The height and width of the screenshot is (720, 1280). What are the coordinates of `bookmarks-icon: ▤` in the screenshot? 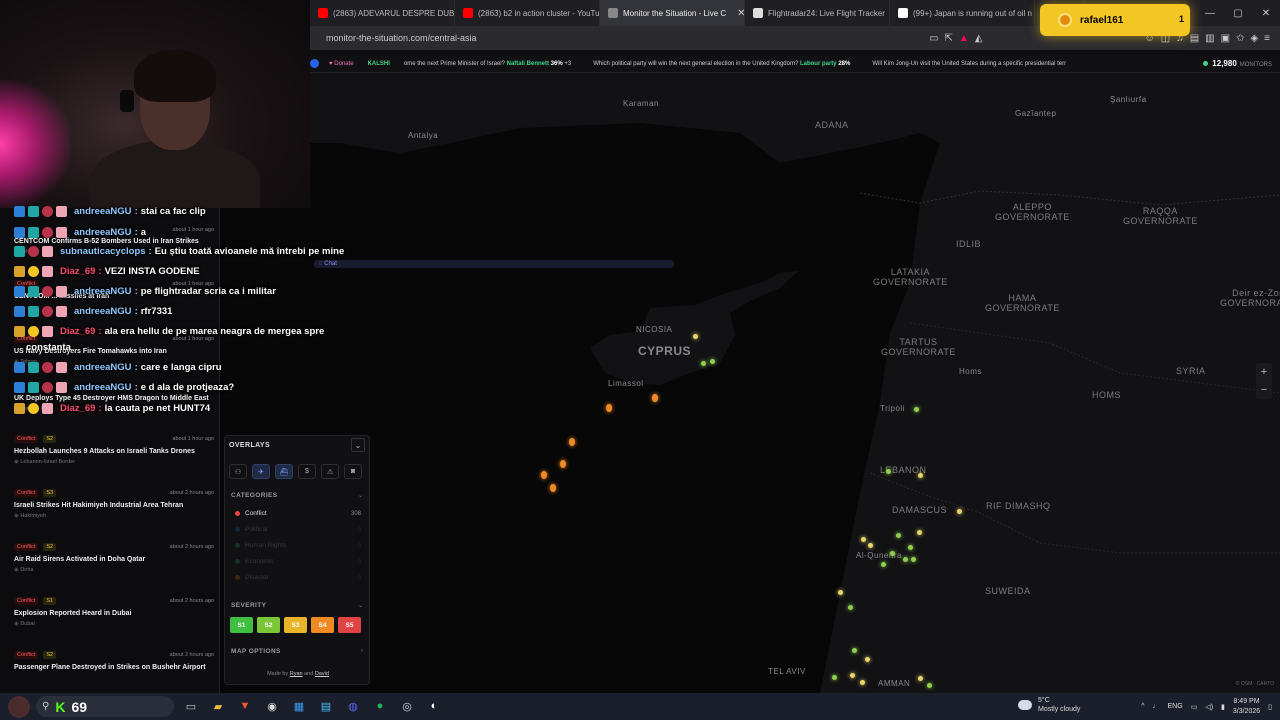 It's located at (1194, 38).